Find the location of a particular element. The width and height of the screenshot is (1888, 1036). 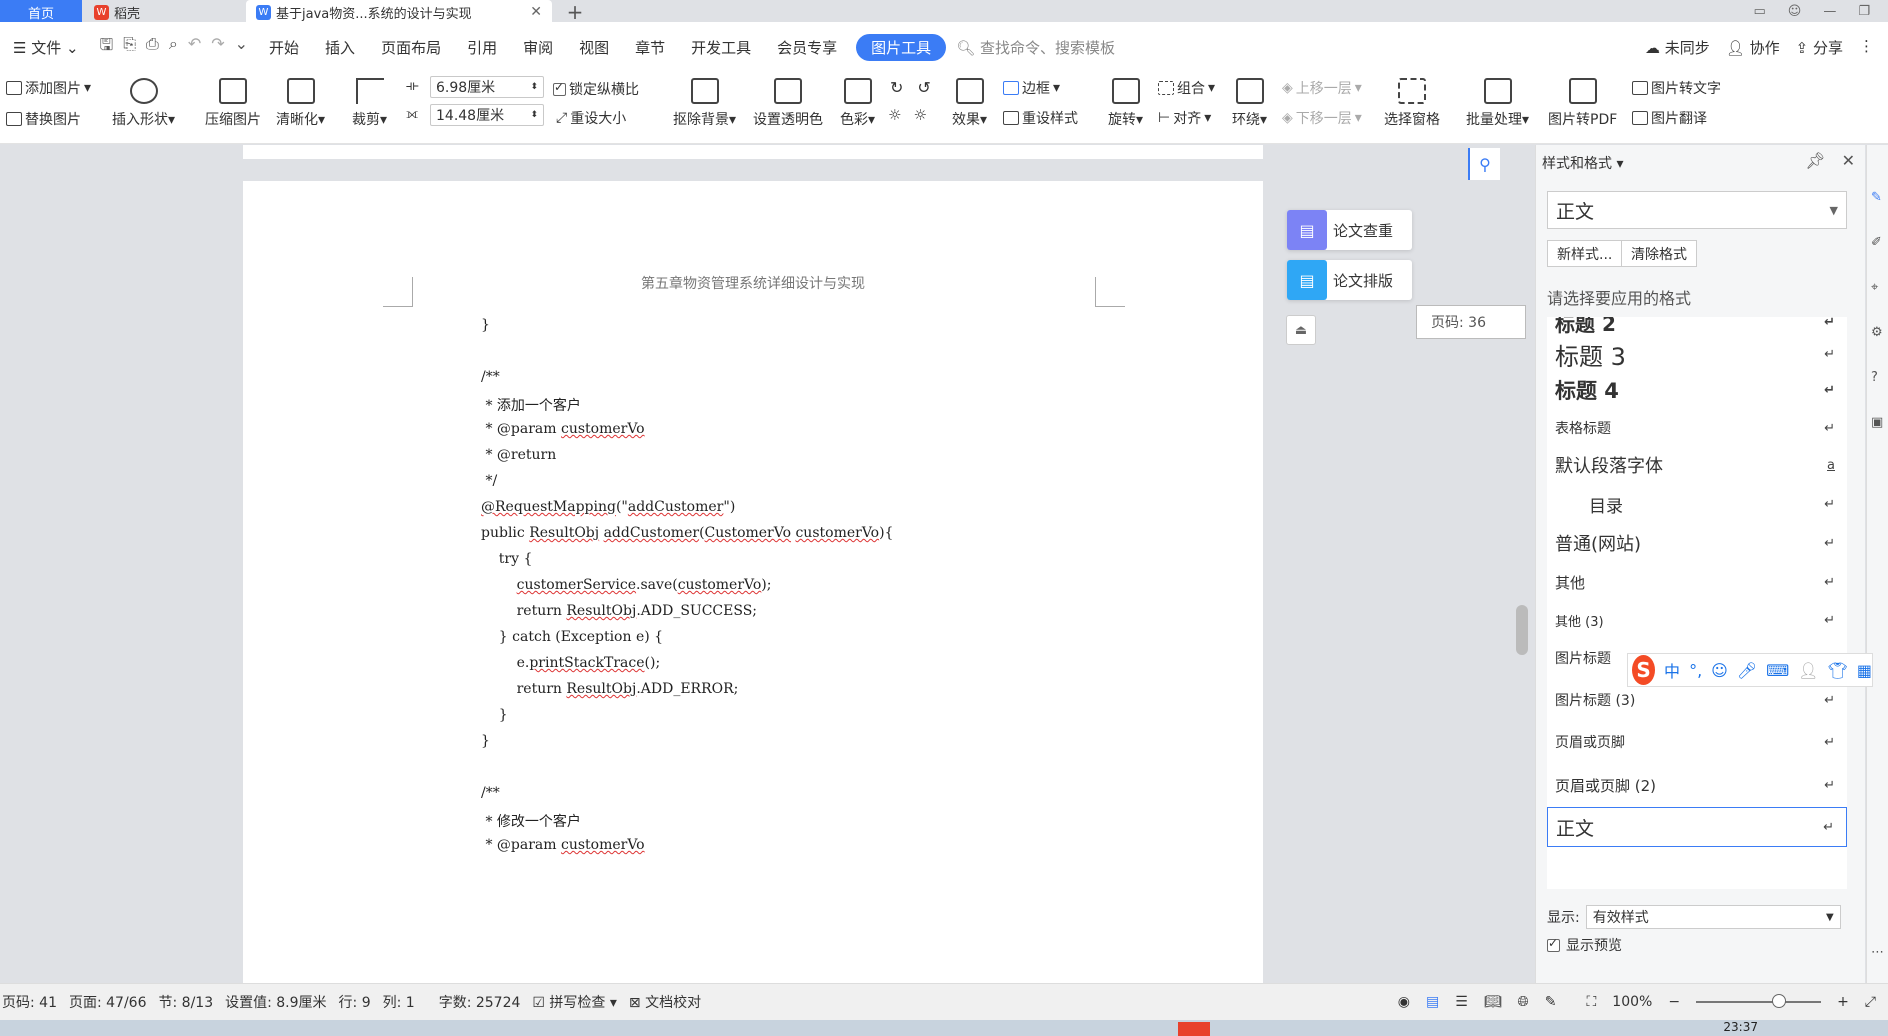

ime-mode-toggle: 中 is located at coordinates (1672, 670).